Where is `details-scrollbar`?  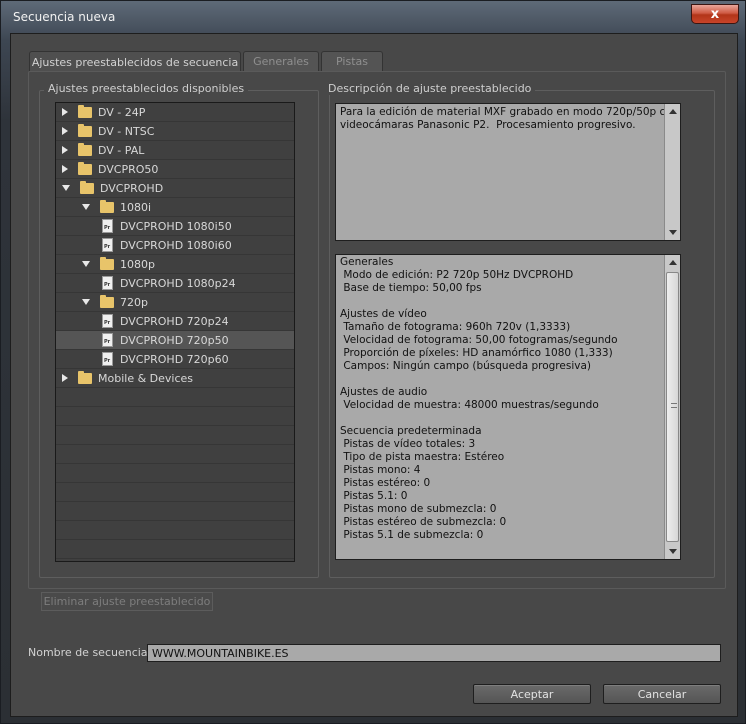
details-scrollbar is located at coordinates (672, 407).